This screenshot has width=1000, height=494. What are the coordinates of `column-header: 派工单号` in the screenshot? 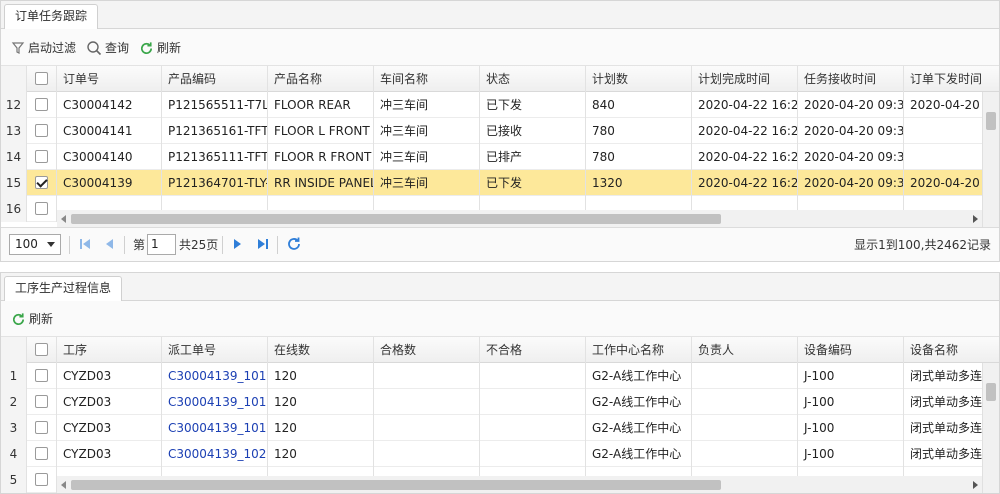 It's located at (215, 350).